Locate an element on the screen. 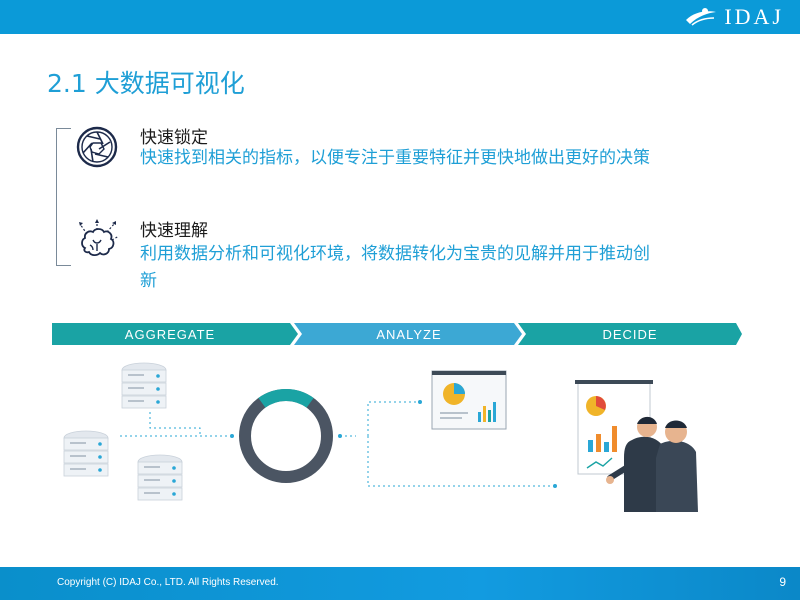  company-logo: IDAJ is located at coordinates (734, 17).